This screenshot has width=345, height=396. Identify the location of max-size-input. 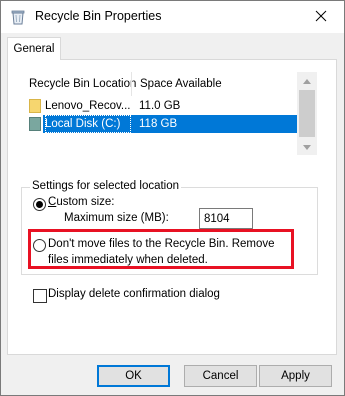
(226, 218).